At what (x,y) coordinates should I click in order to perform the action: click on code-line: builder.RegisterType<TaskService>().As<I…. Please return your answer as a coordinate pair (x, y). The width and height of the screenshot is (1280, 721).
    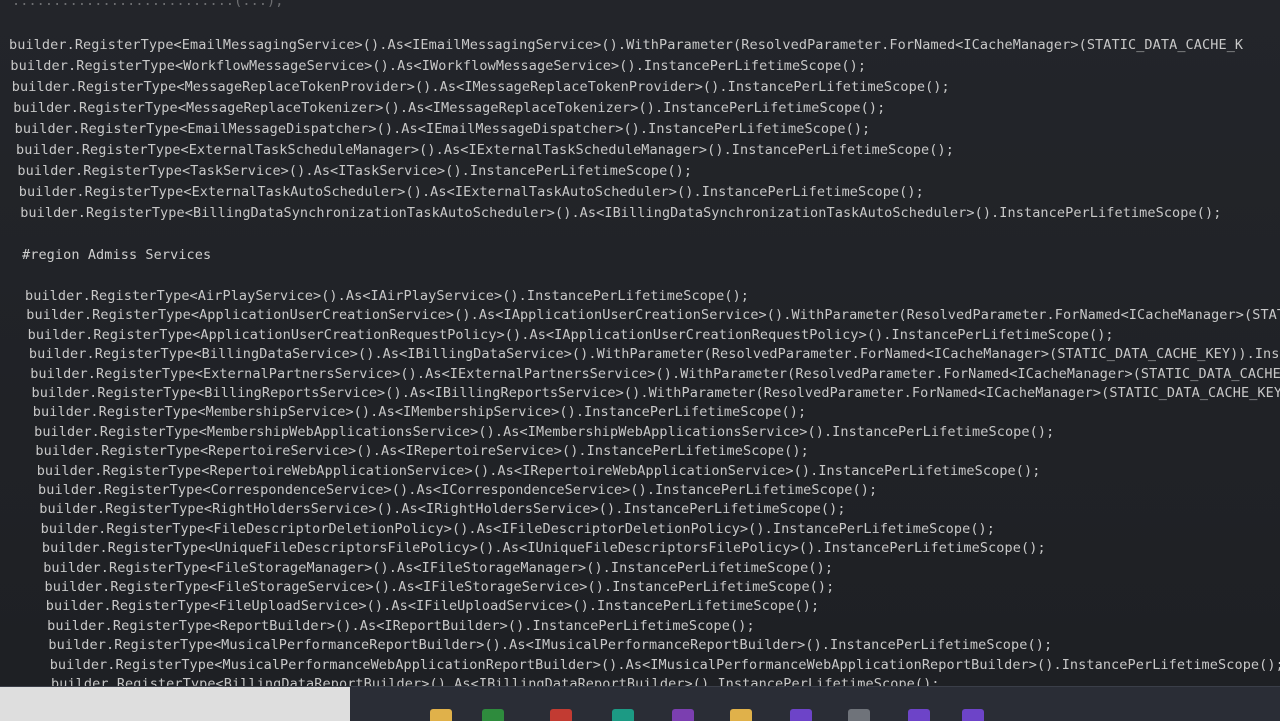
    Looking at the image, I should click on (354, 171).